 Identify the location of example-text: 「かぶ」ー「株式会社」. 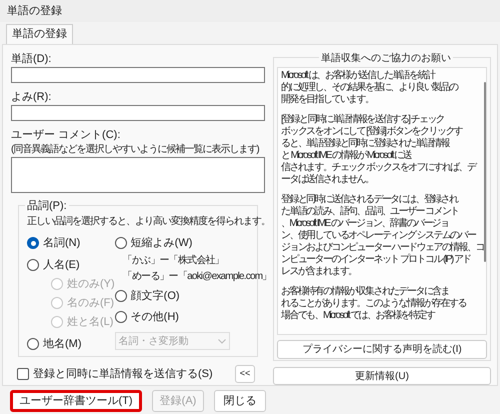
(173, 261).